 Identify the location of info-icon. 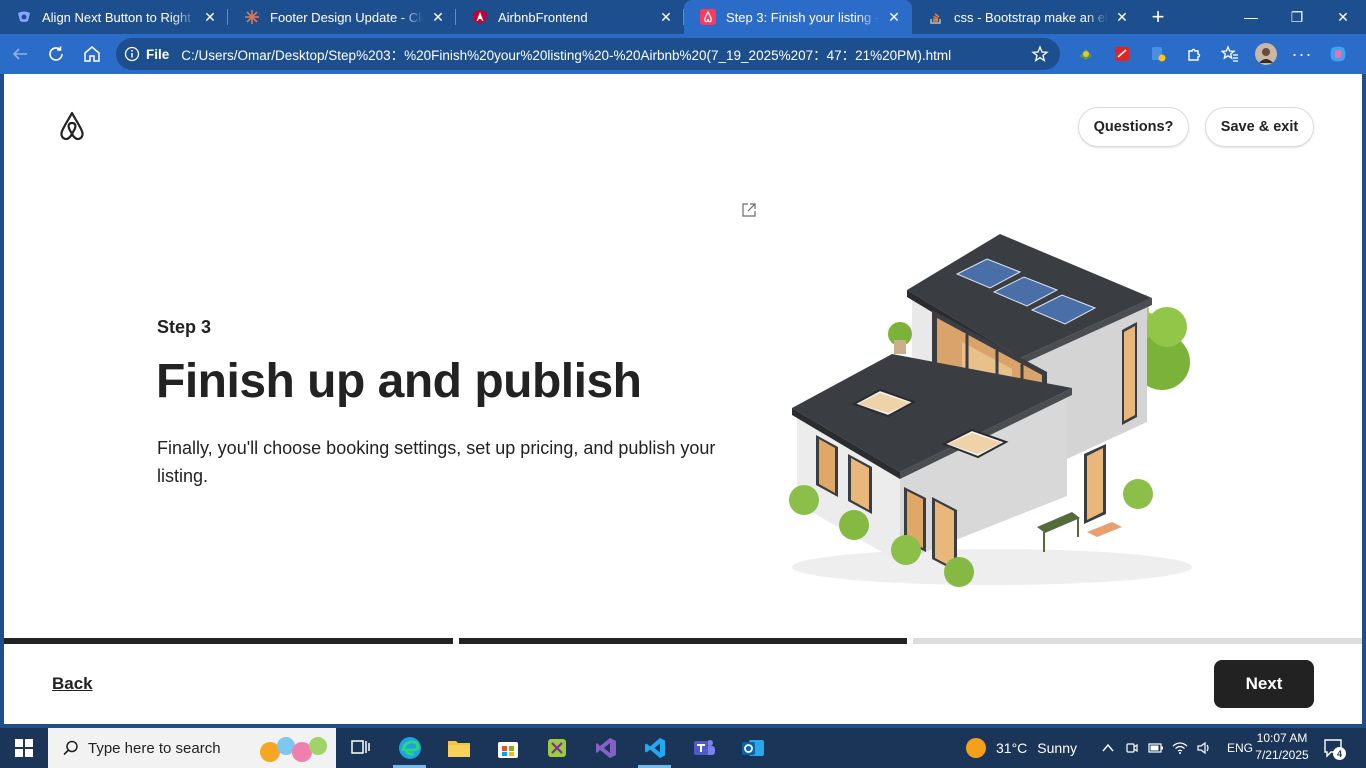
(132, 54).